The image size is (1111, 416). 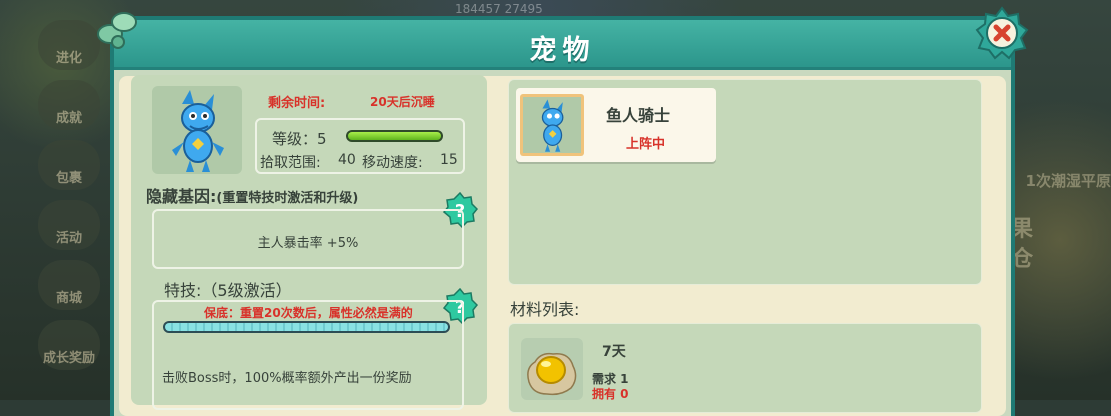 What do you see at coordinates (562, 50) in the screenshot?
I see `panel-title: 宠物` at bounding box center [562, 50].